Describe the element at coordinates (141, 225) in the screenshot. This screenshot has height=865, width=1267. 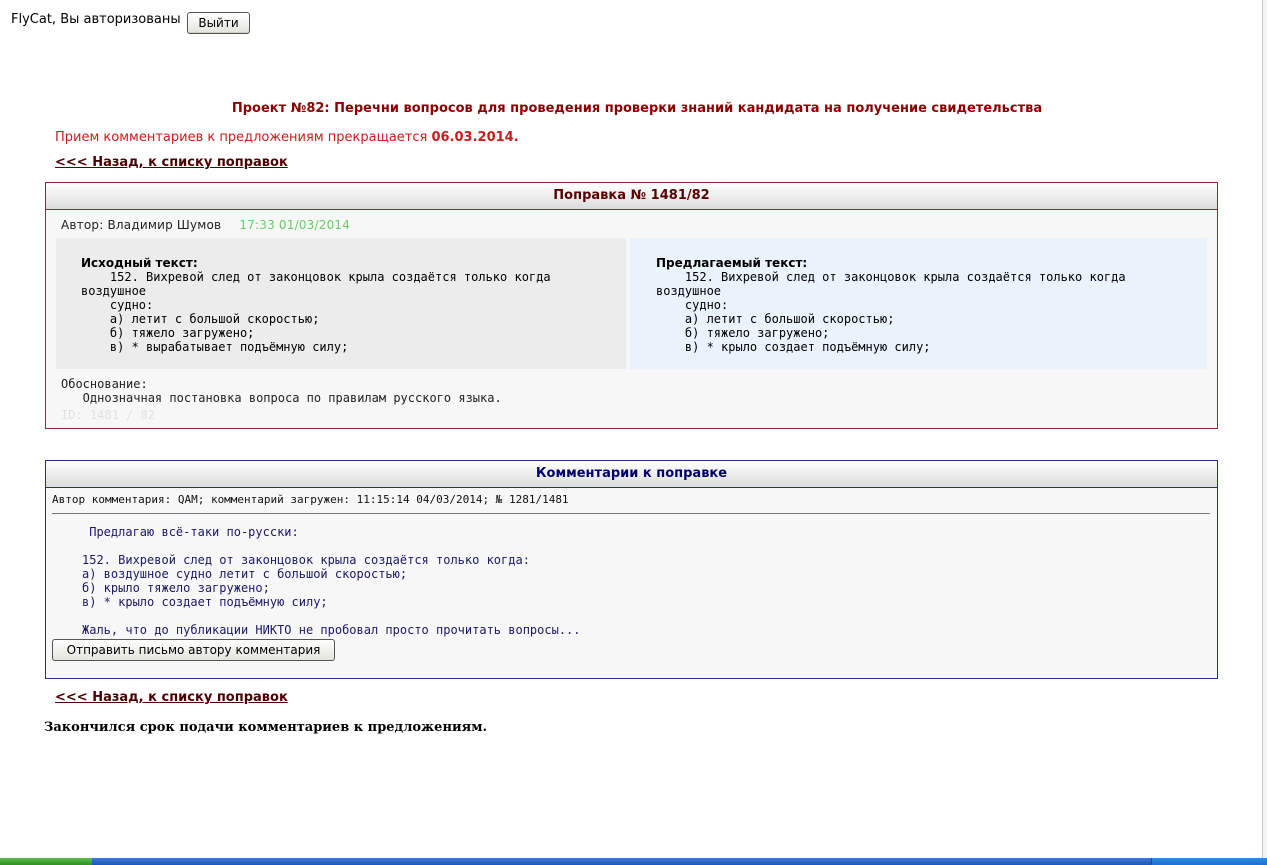
I see `amendment-author: Автор: Владимир Шумов` at that location.